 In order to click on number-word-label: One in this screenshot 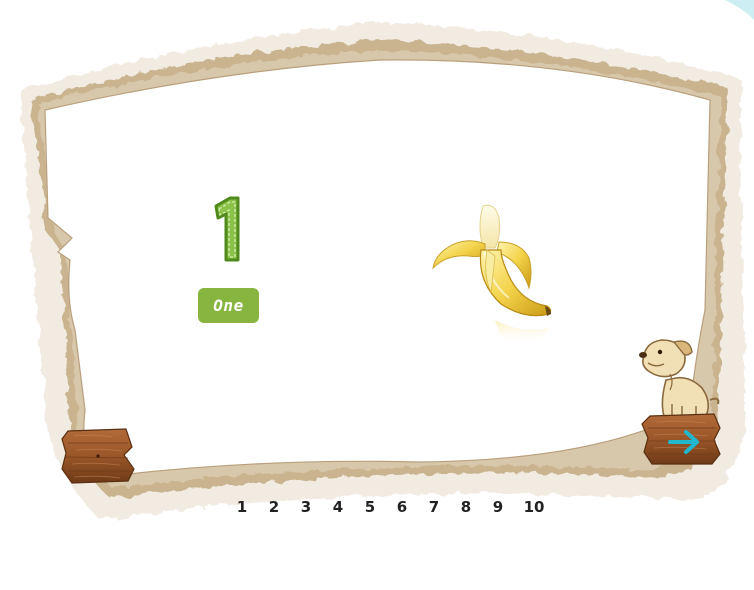, I will do `click(228, 305)`.